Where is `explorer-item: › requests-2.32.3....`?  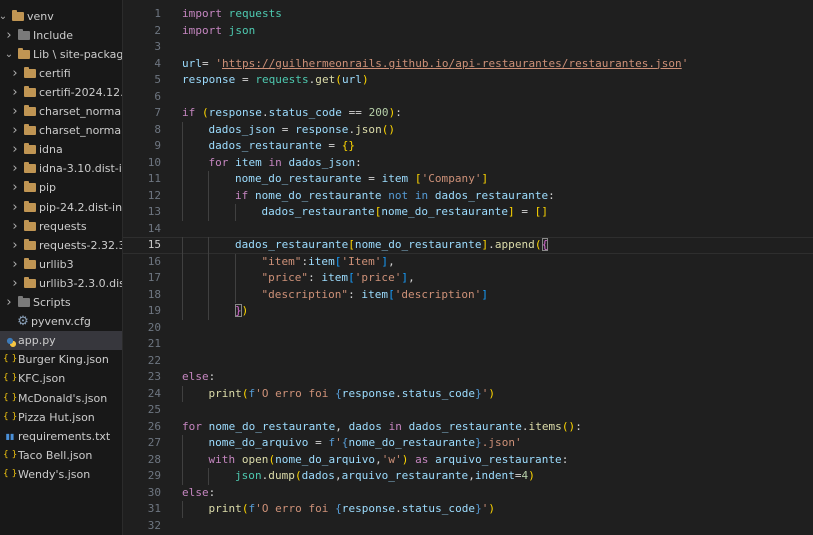 explorer-item: › requests-2.32.3.... is located at coordinates (61, 245).